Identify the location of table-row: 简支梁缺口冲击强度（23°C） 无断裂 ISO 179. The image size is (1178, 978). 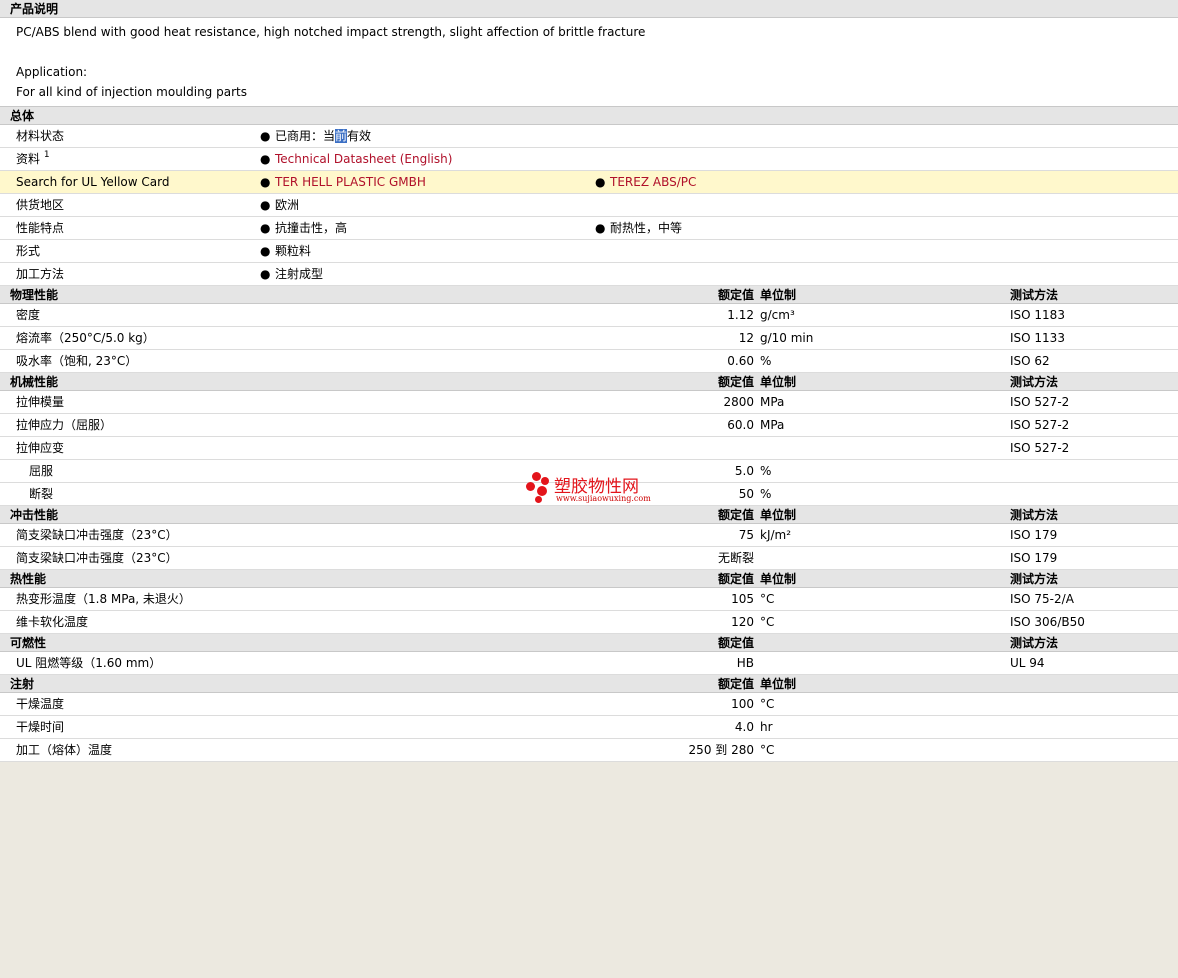
(589, 558).